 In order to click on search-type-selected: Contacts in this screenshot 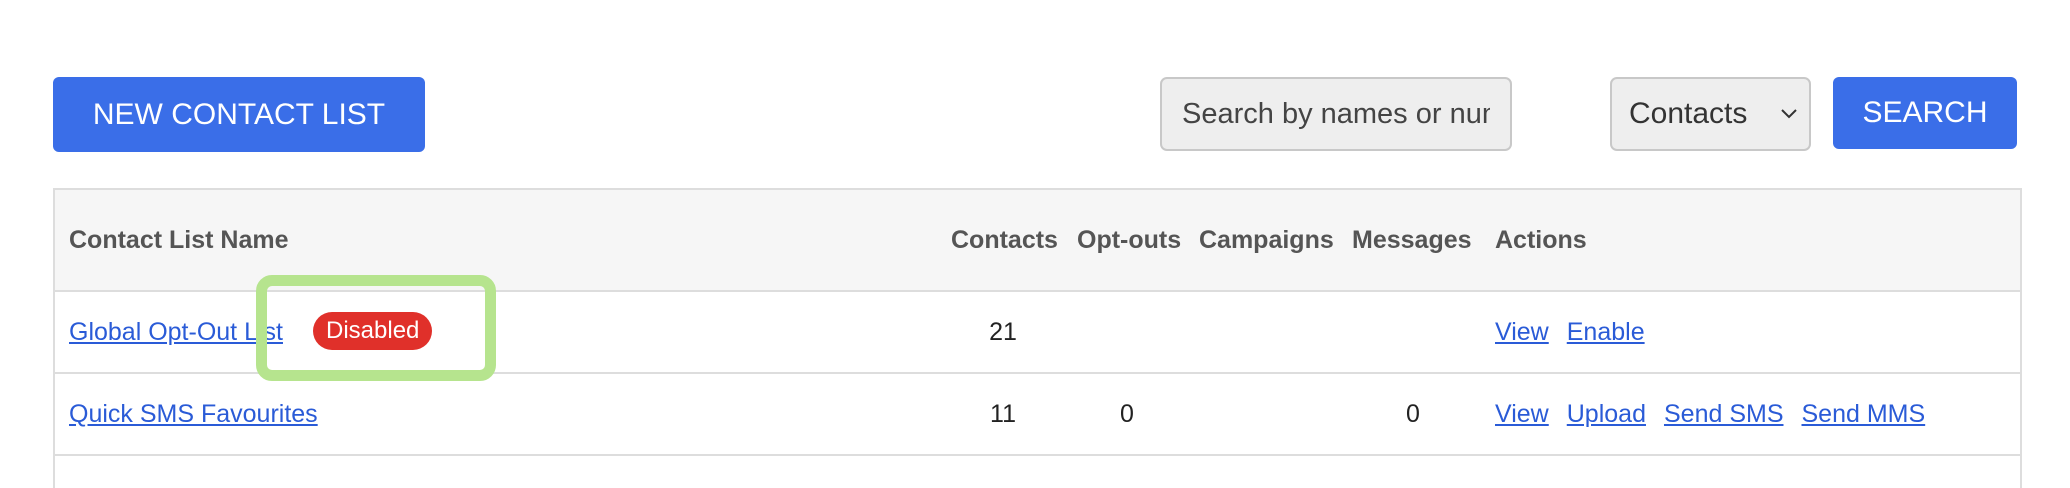, I will do `click(1688, 113)`.